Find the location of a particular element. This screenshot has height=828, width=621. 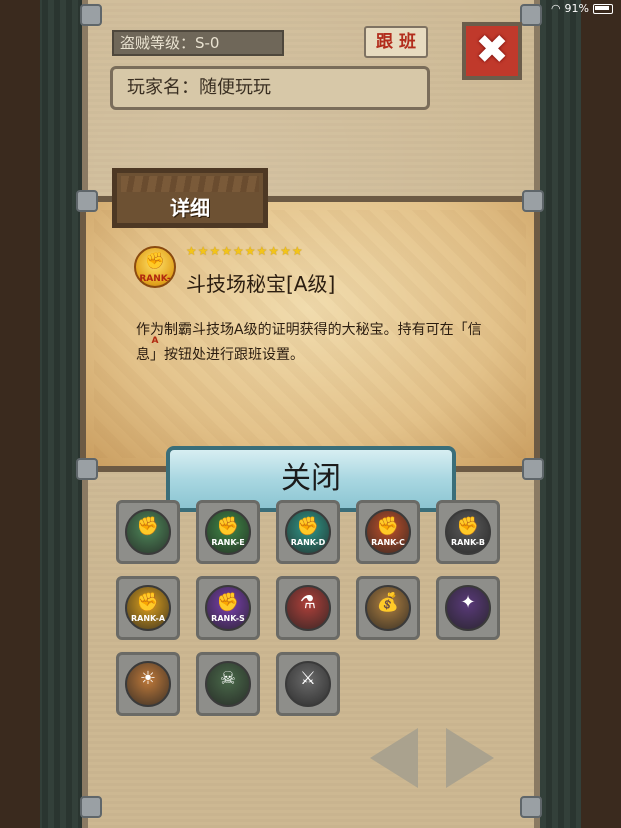

grid-slot: ✊ RANK-C is located at coordinates (388, 532).